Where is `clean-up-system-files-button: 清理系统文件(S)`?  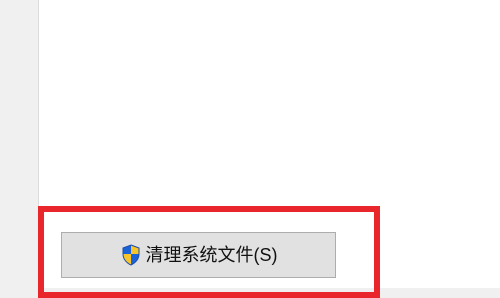
clean-up-system-files-button: 清理系统文件(S) is located at coordinates (198, 255).